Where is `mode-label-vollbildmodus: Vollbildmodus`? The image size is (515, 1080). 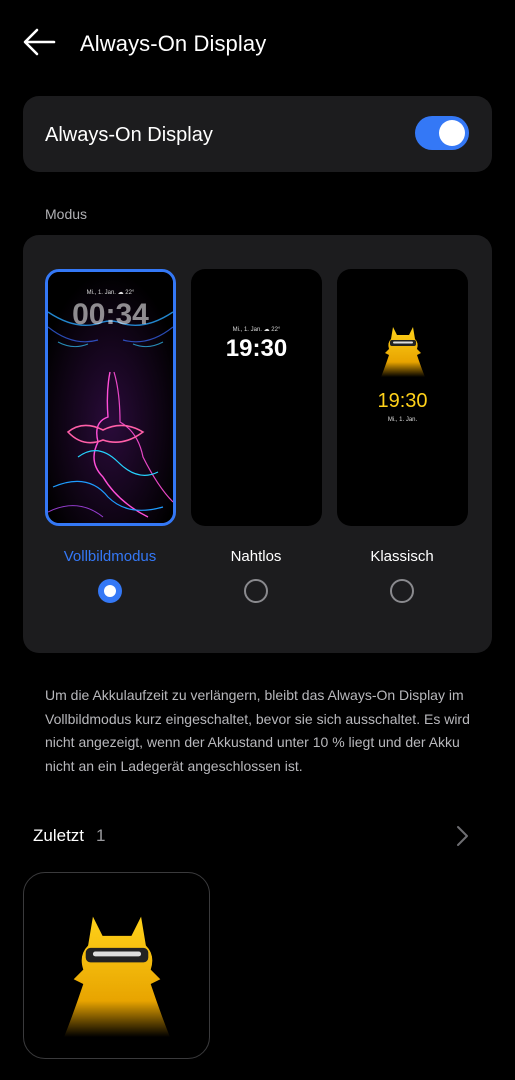 mode-label-vollbildmodus: Vollbildmodus is located at coordinates (110, 556).